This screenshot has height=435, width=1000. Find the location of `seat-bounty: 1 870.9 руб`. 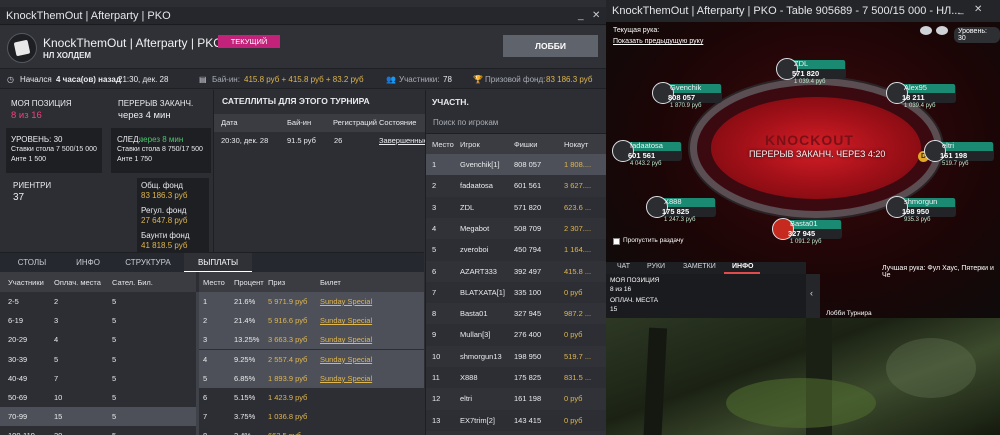

seat-bounty: 1 870.9 руб is located at coordinates (686, 106).